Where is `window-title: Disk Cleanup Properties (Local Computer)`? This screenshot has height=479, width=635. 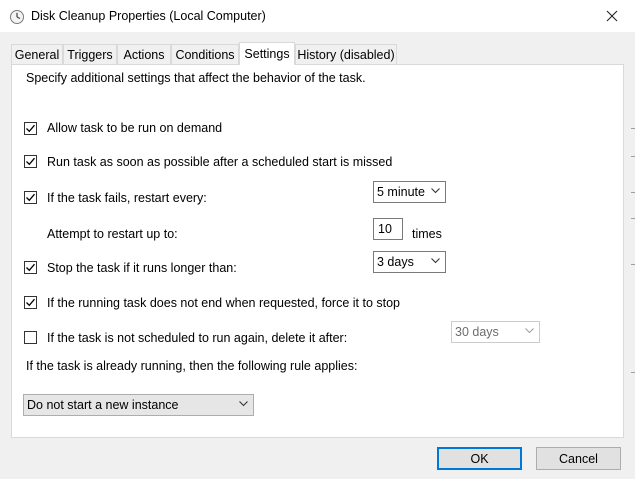 window-title: Disk Cleanup Properties (Local Computer) is located at coordinates (148, 16).